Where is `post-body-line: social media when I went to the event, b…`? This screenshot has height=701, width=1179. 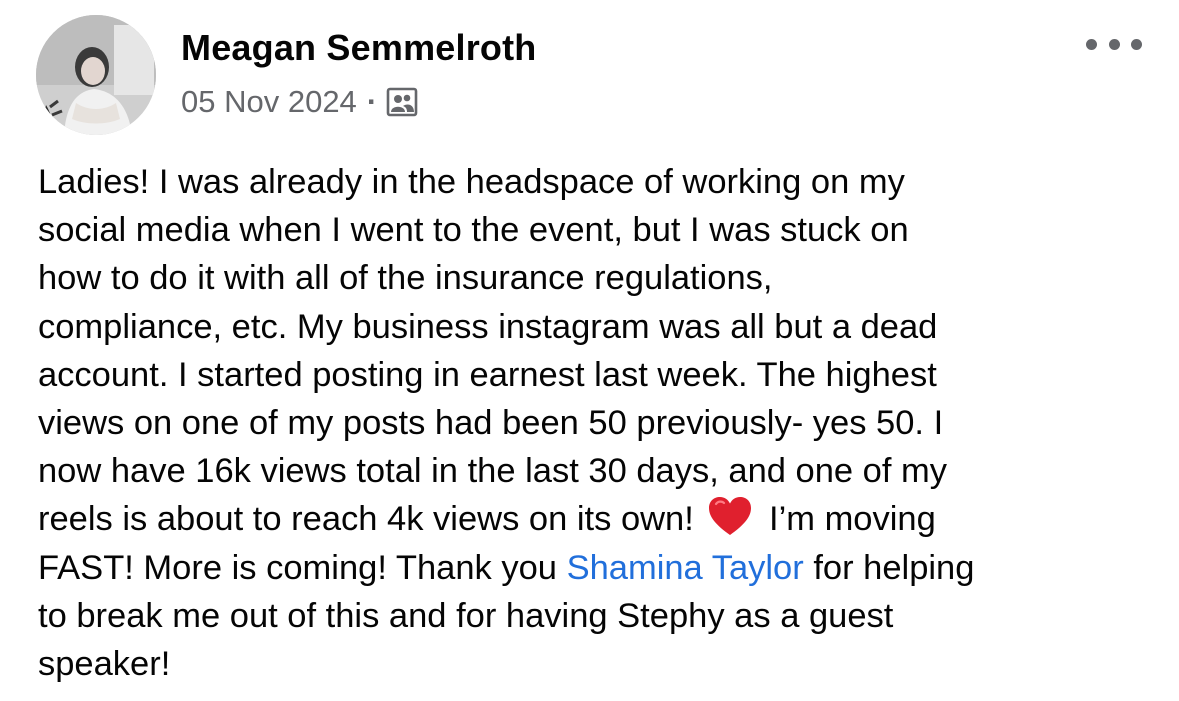 post-body-line: social media when I went to the event, b… is located at coordinates (473, 230).